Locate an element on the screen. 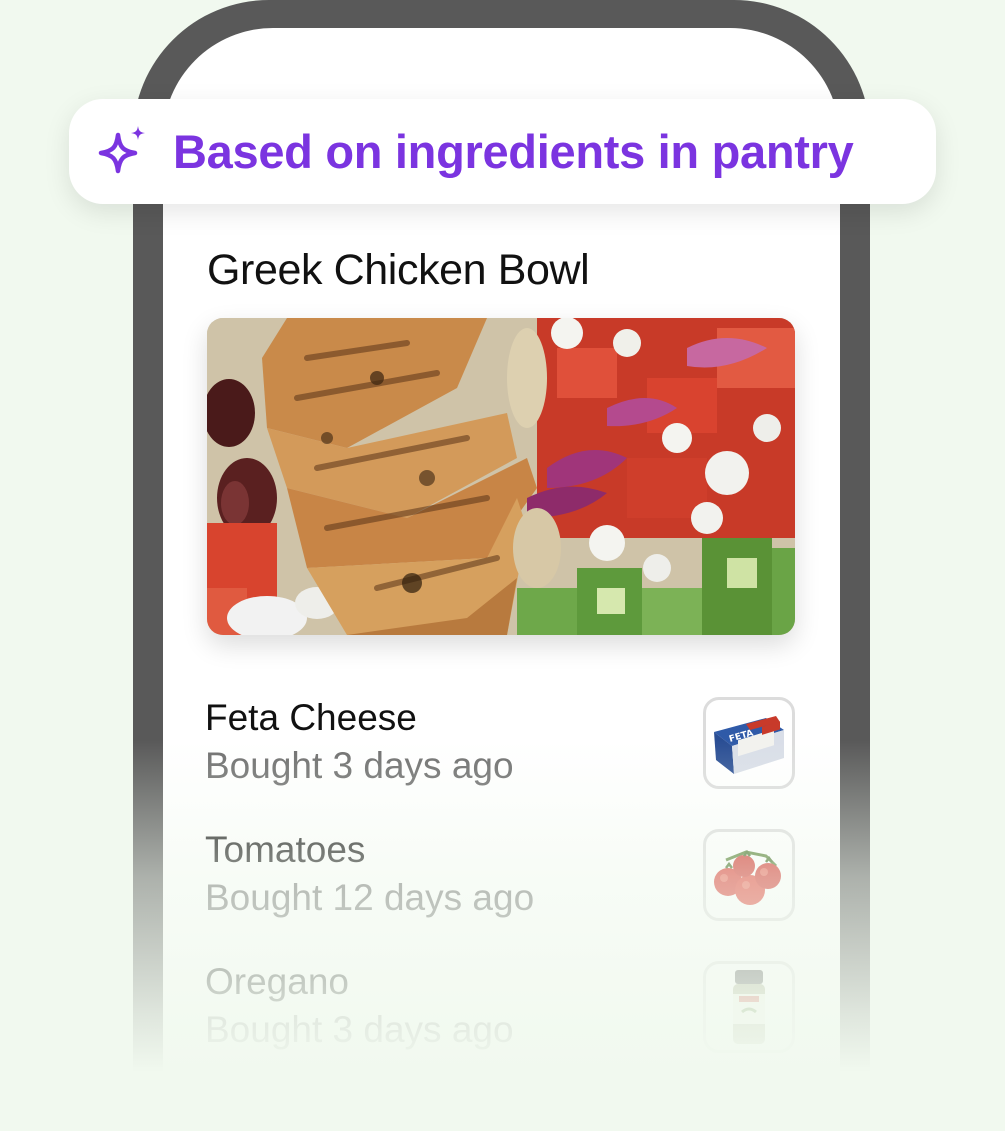 Image resolution: width=1005 pixels, height=1131 pixels. ingredient-row: Oregano Bought 3 days ago is located at coordinates (500, 1009).